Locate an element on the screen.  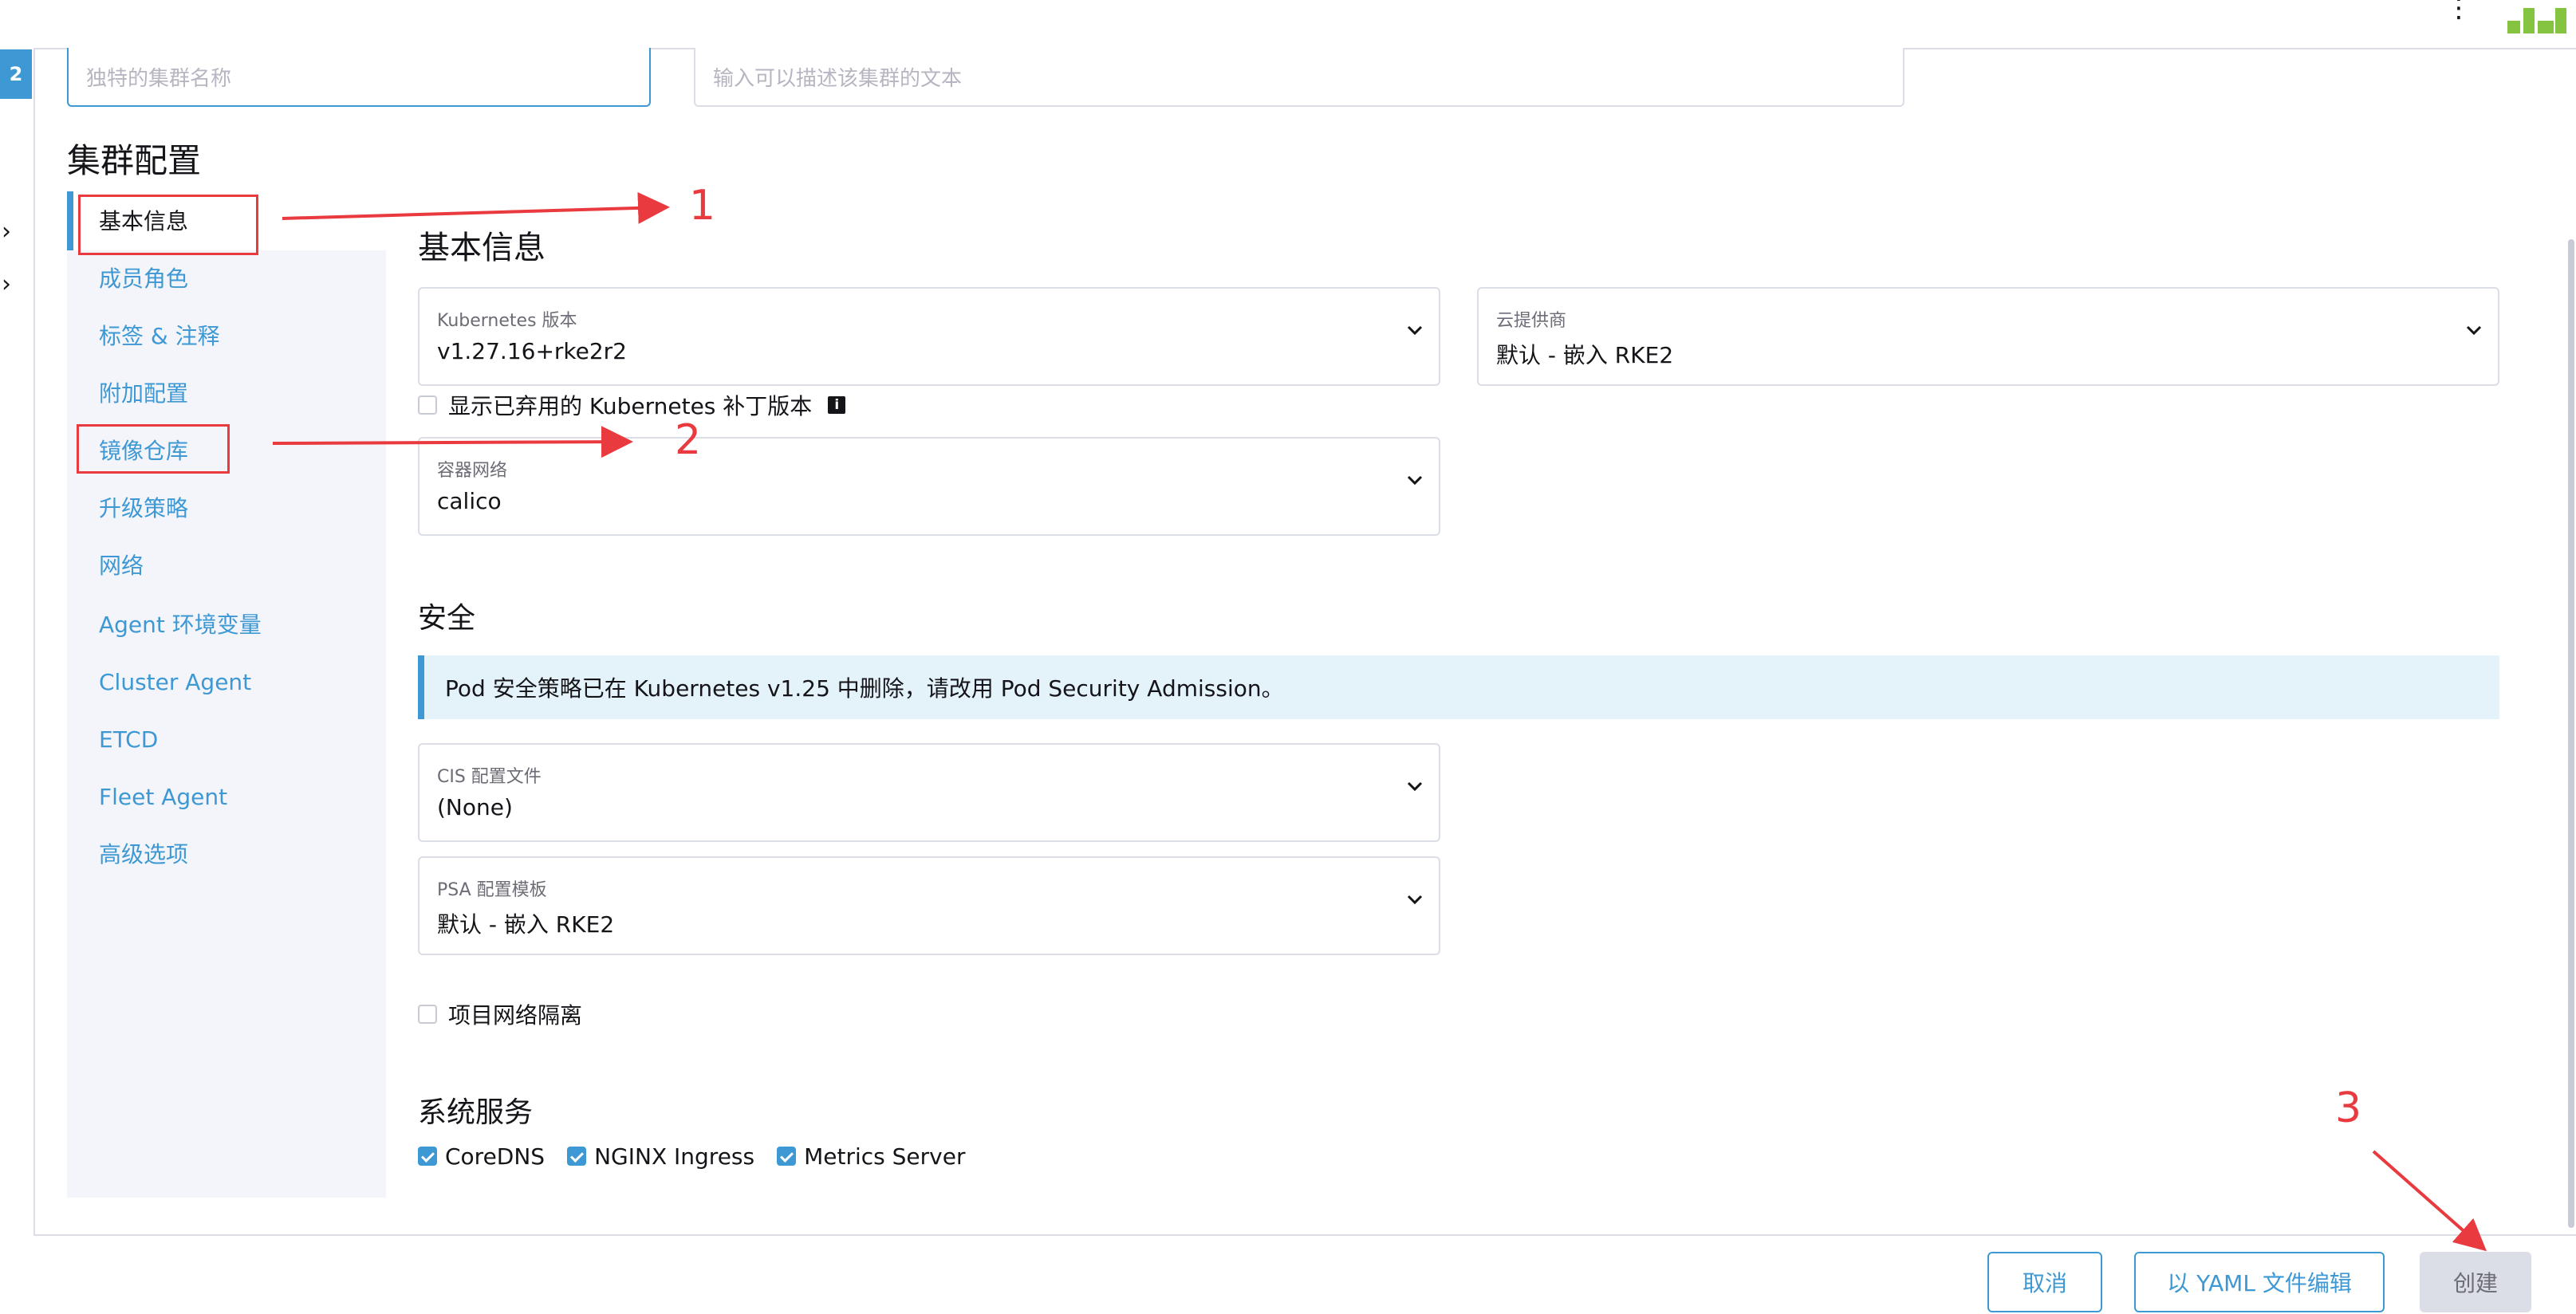
system-services-row: CoreDNS NGINX Ingress Metrics Server is located at coordinates (691, 1156).